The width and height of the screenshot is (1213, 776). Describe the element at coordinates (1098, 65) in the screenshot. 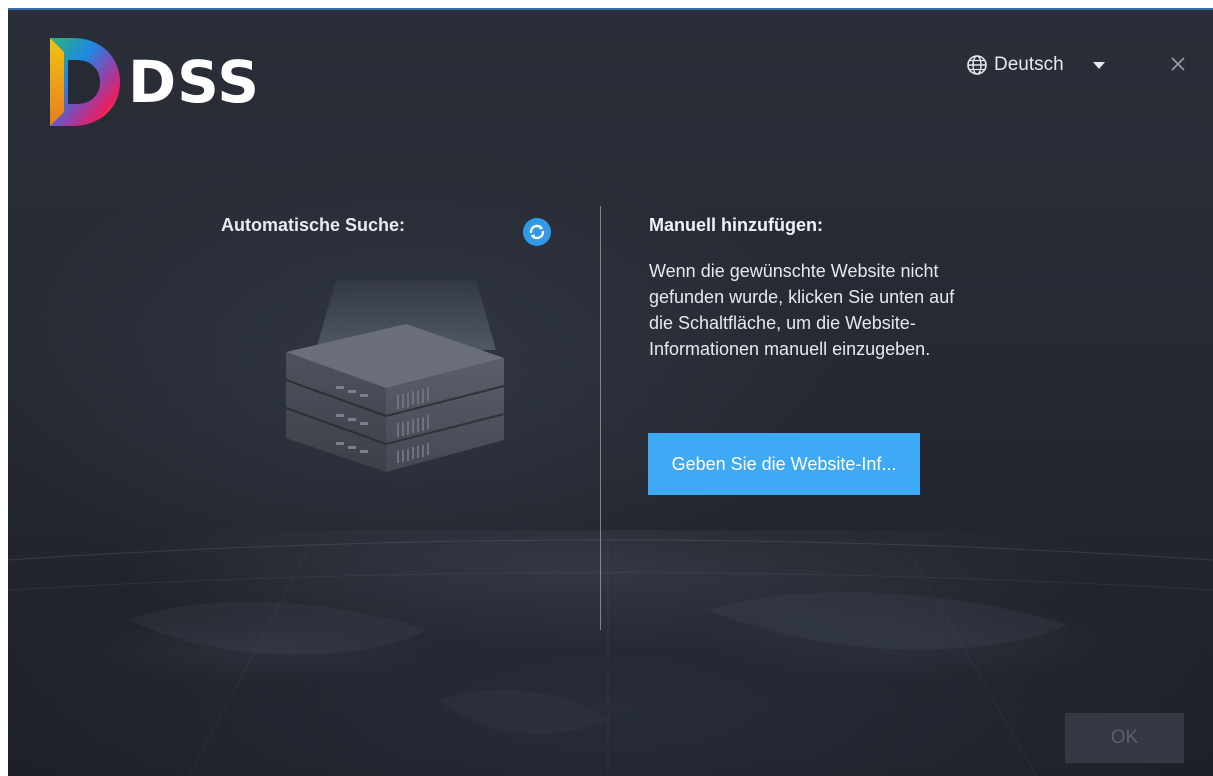

I see `chevron-down-icon` at that location.